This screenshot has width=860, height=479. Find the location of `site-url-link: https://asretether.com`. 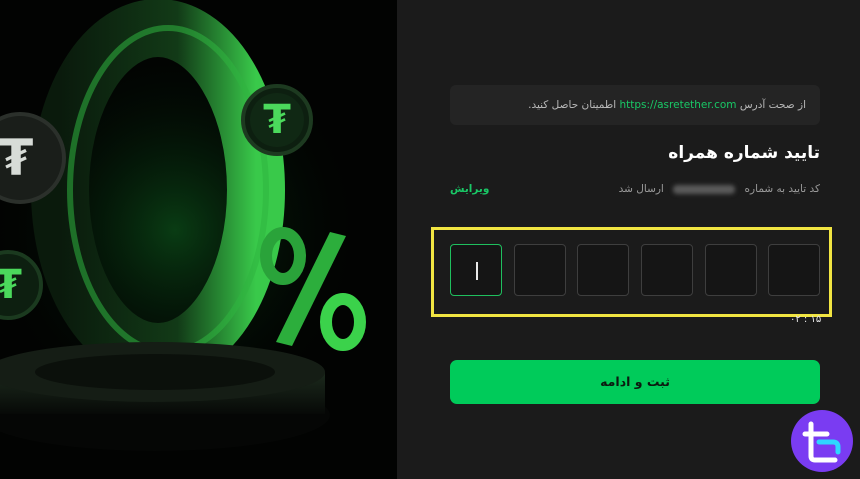

site-url-link: https://asretether.com is located at coordinates (677, 105).